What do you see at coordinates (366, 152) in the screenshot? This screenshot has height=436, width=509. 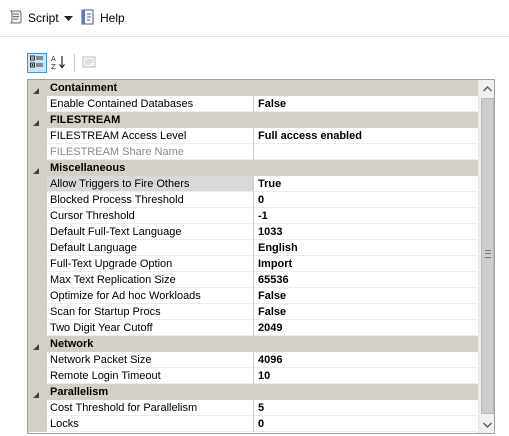 I see `property-value` at bounding box center [366, 152].